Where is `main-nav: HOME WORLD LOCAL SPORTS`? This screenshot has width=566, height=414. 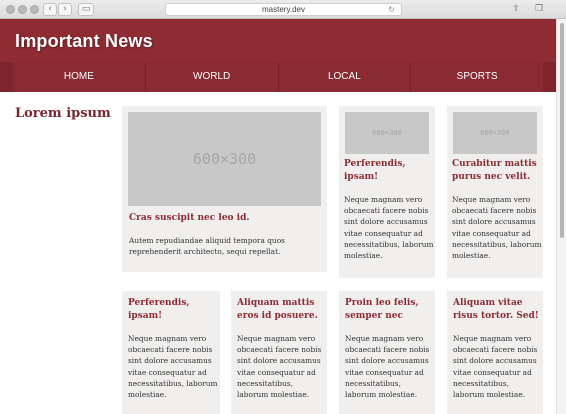
main-nav: HOME WORLD LOCAL SPORTS is located at coordinates (278, 77).